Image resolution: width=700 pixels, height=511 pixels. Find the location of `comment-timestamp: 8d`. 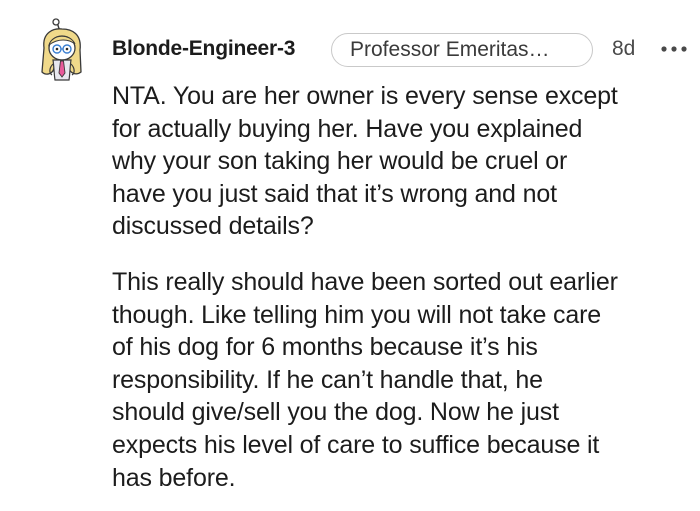

comment-timestamp: 8d is located at coordinates (624, 48).